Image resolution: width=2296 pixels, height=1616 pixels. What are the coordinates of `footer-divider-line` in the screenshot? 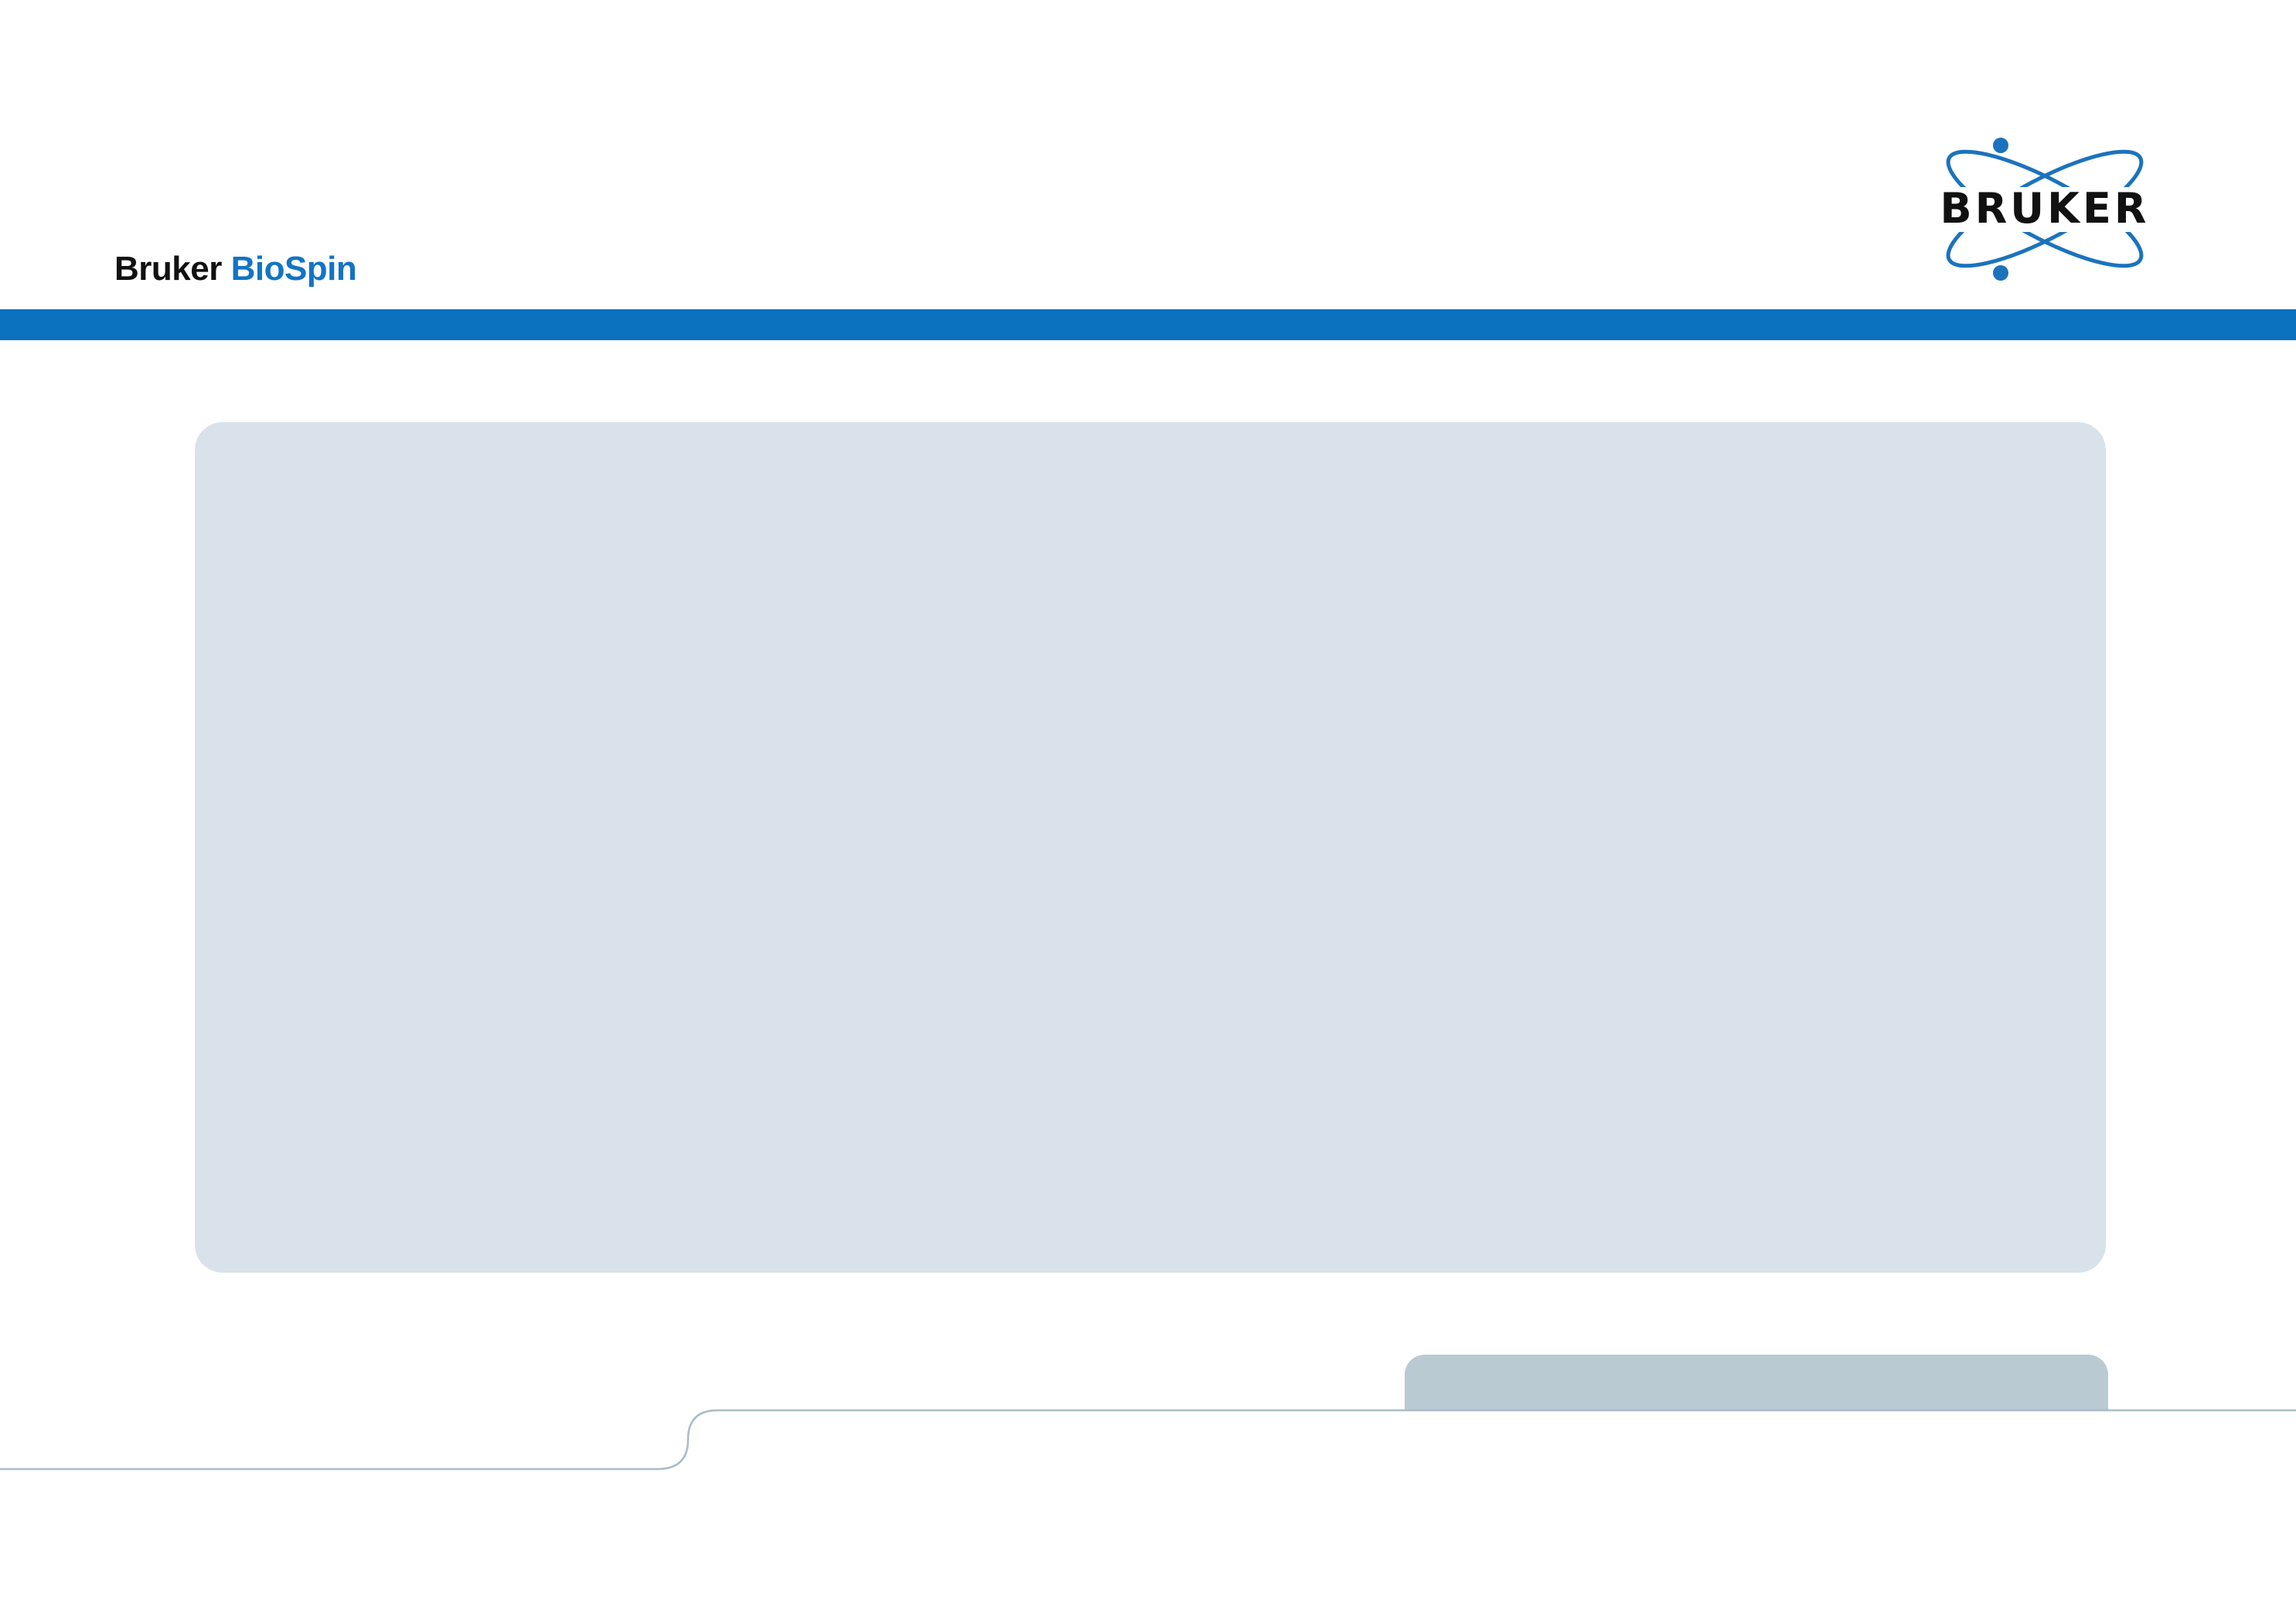 It's located at (1148, 1440).